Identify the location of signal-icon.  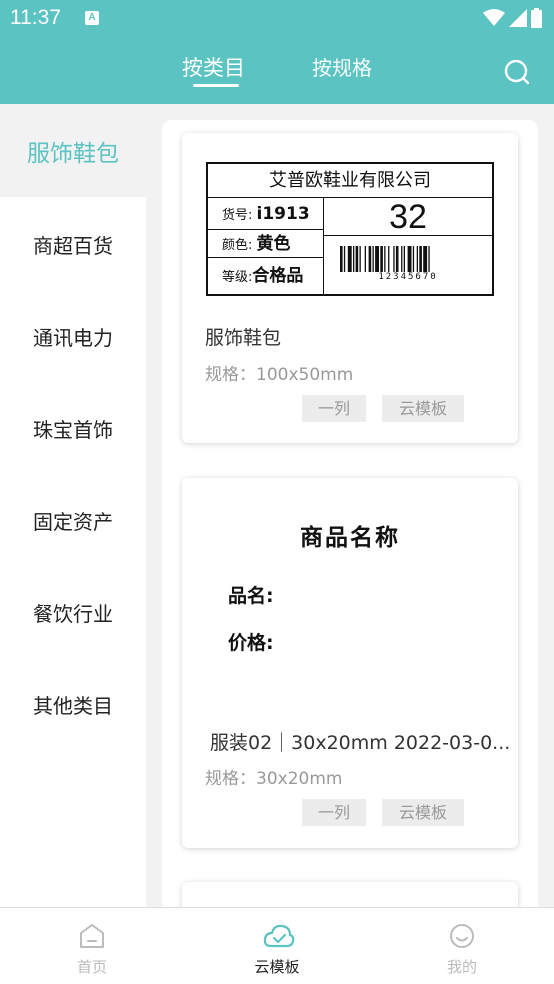
(518, 18).